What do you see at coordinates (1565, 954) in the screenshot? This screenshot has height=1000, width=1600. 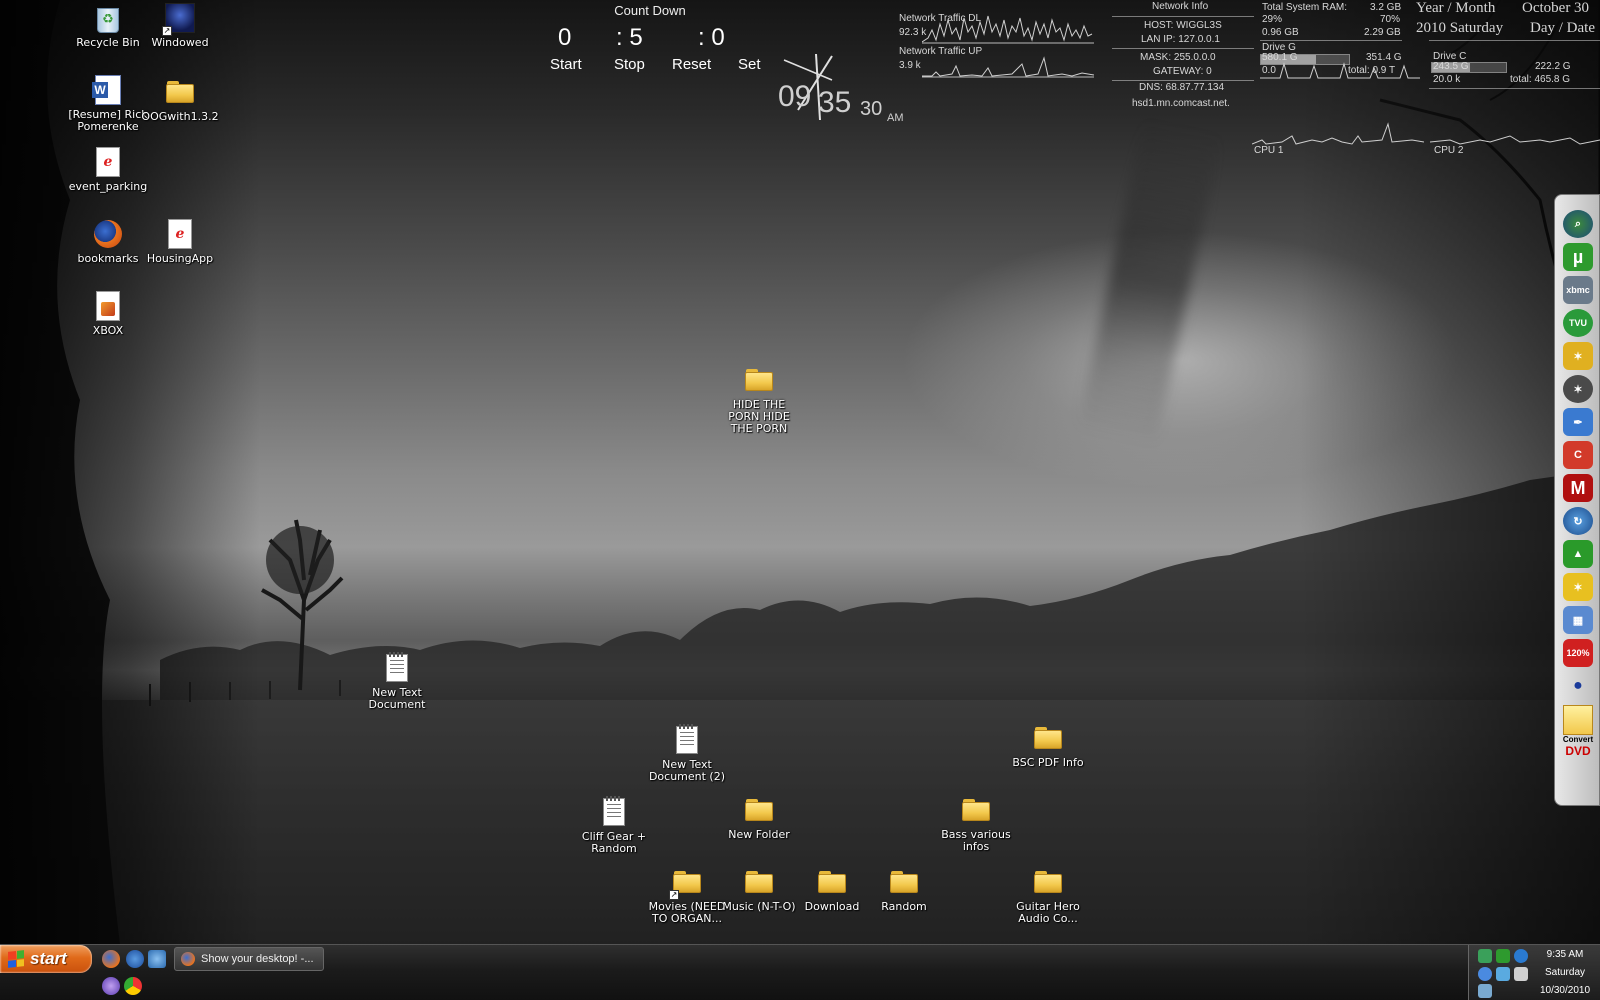 I see `tray-time: 9:35 AM` at bounding box center [1565, 954].